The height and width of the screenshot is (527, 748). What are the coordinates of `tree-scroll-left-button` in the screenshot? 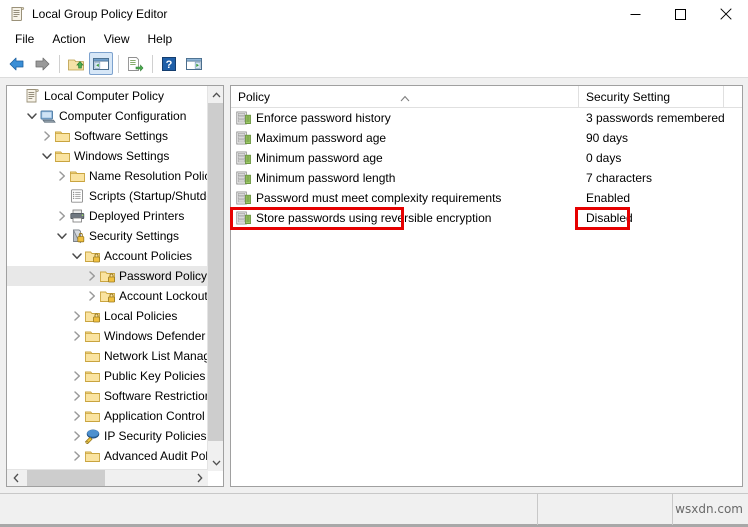 It's located at (15, 478).